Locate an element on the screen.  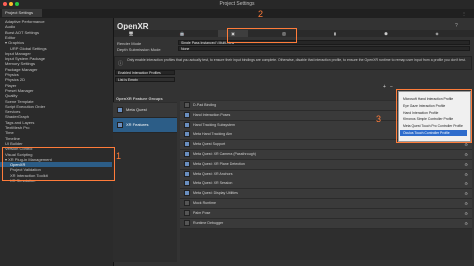
feature-row: Mock Runtime ⚙ is located at coordinates (326, 204).